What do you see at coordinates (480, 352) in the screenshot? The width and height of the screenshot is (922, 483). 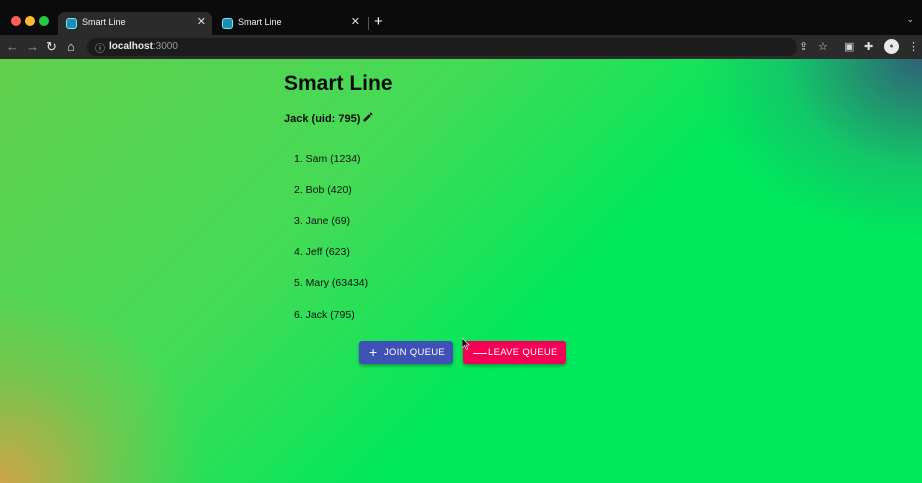 I see `minus-icon: —` at bounding box center [480, 352].